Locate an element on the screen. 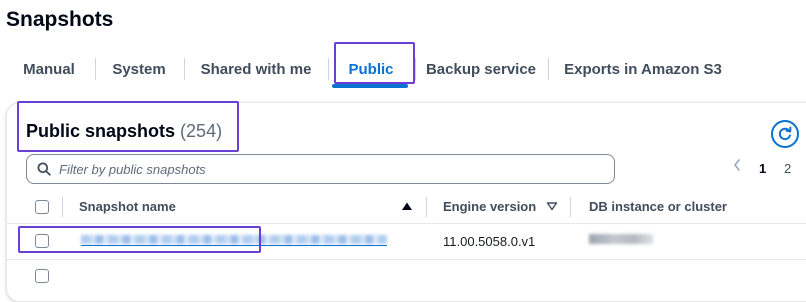 The height and width of the screenshot is (302, 806). tab-manual: Manual is located at coordinates (49, 69).